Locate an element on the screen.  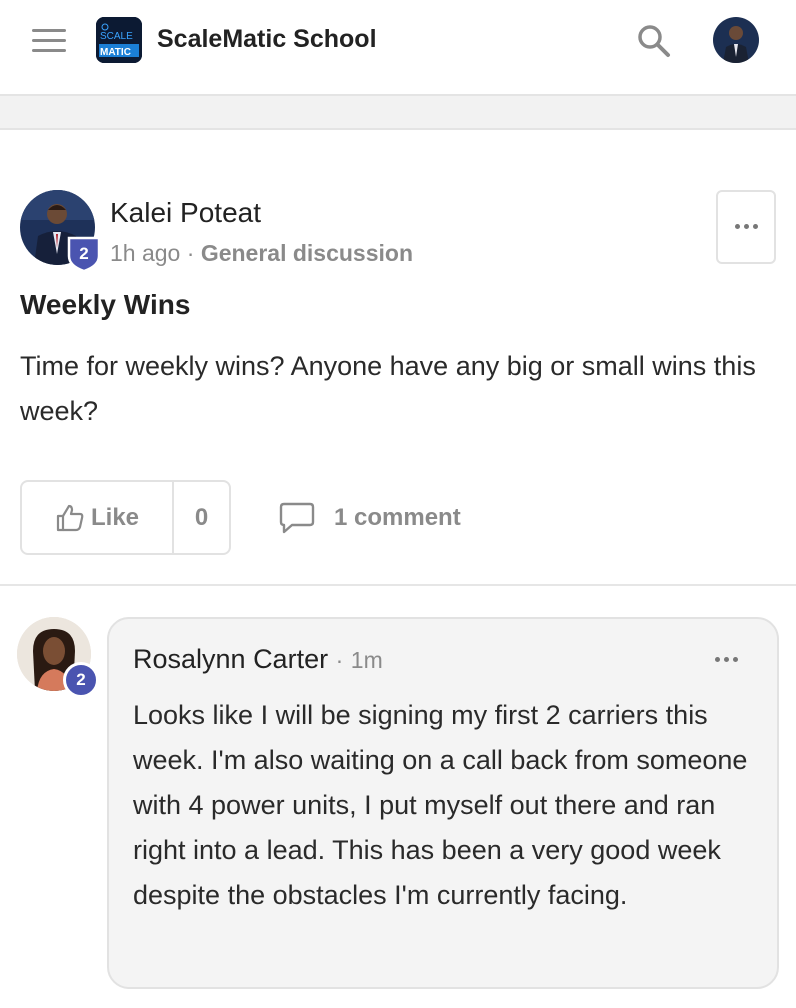
top-app-bar: SCALE MATIC ScaleMatic School is located at coordinates (398, 48).